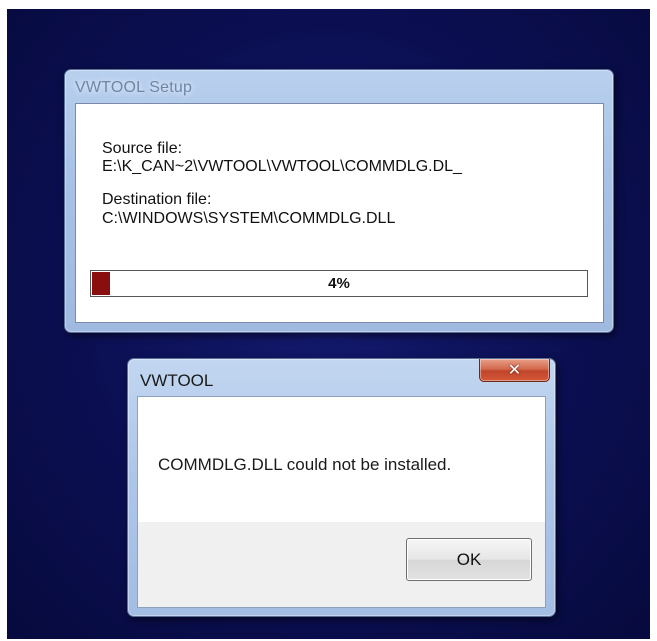  Describe the element at coordinates (282, 166) in the screenshot. I see `source-file-path: E:\K_CAN~2\VWTOOL\VWTOOL\COMMDLG.DL_` at that location.